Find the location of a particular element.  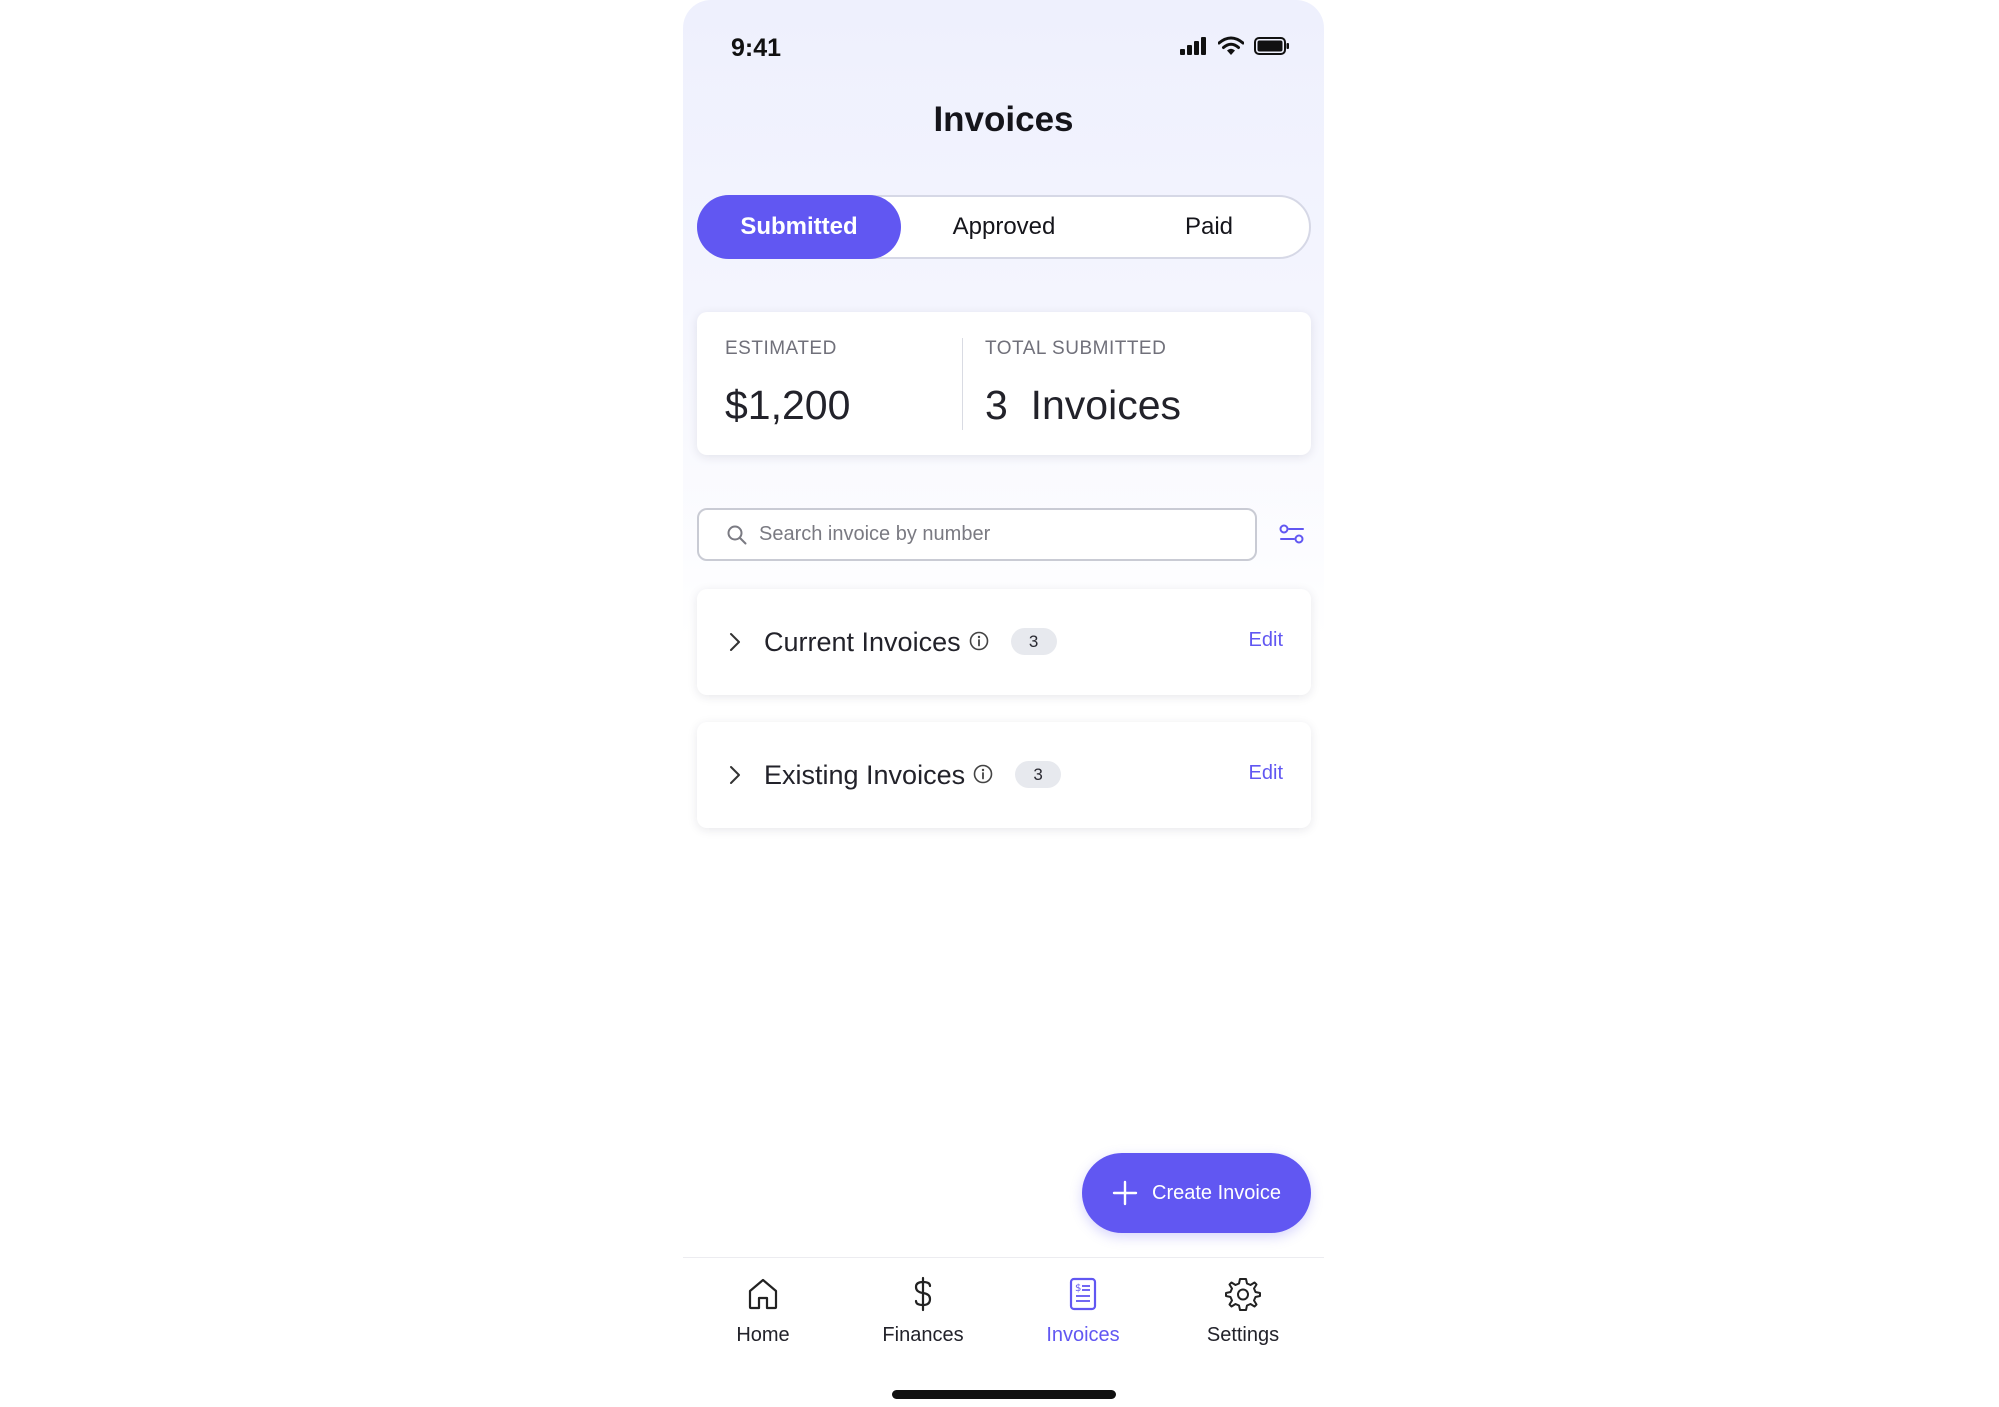

search-input is located at coordinates (999, 534).